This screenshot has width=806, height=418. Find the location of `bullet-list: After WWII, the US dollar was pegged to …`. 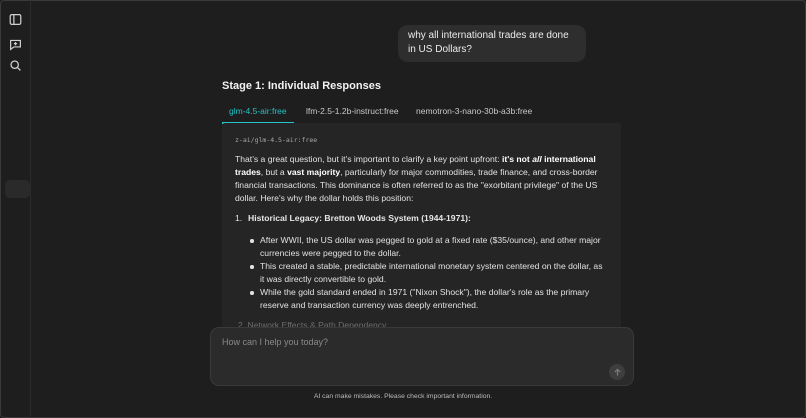

bullet-list: After WWII, the US dollar was pegged to … is located at coordinates (427, 273).